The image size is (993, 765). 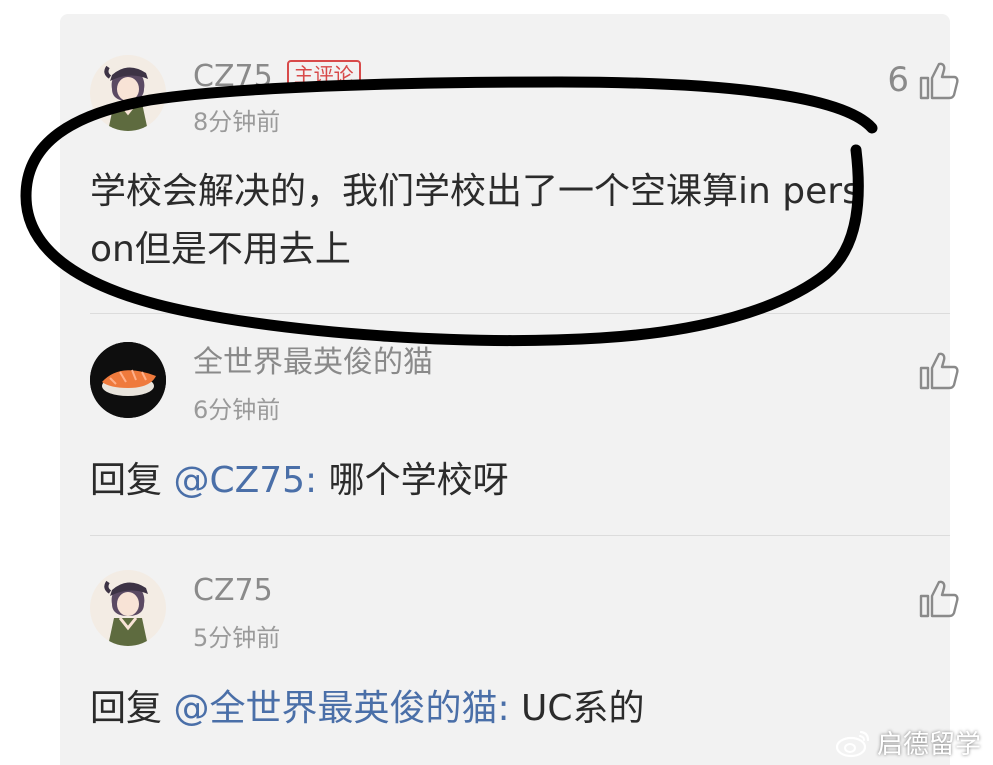 I want to click on reply-text: 哪个学校呀, so click(x=413, y=480).